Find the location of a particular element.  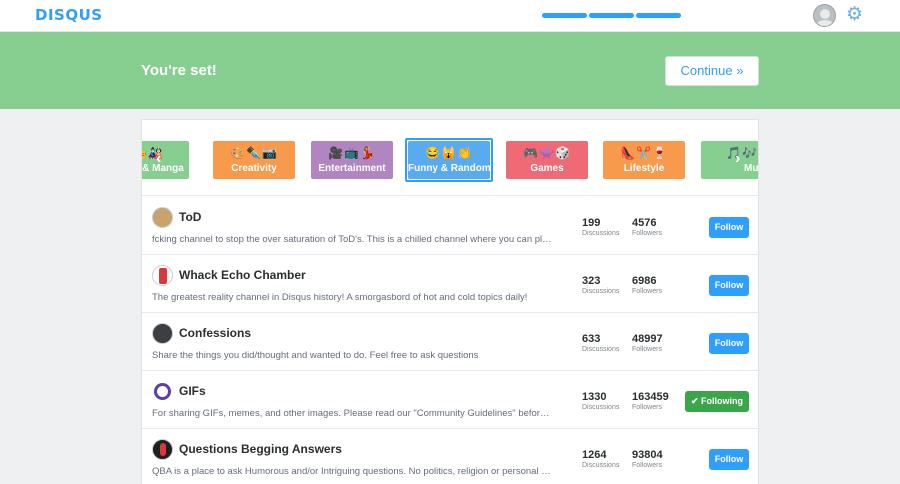

followers-count: 4576 is located at coordinates (644, 223).